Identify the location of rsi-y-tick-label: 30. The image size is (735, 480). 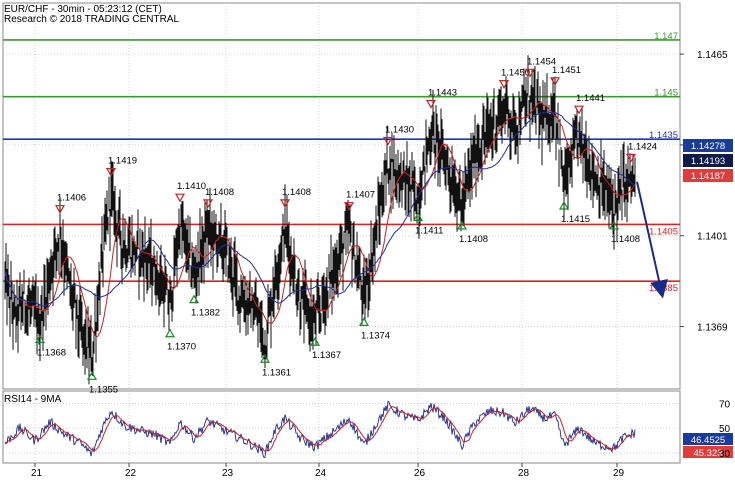
(725, 454).